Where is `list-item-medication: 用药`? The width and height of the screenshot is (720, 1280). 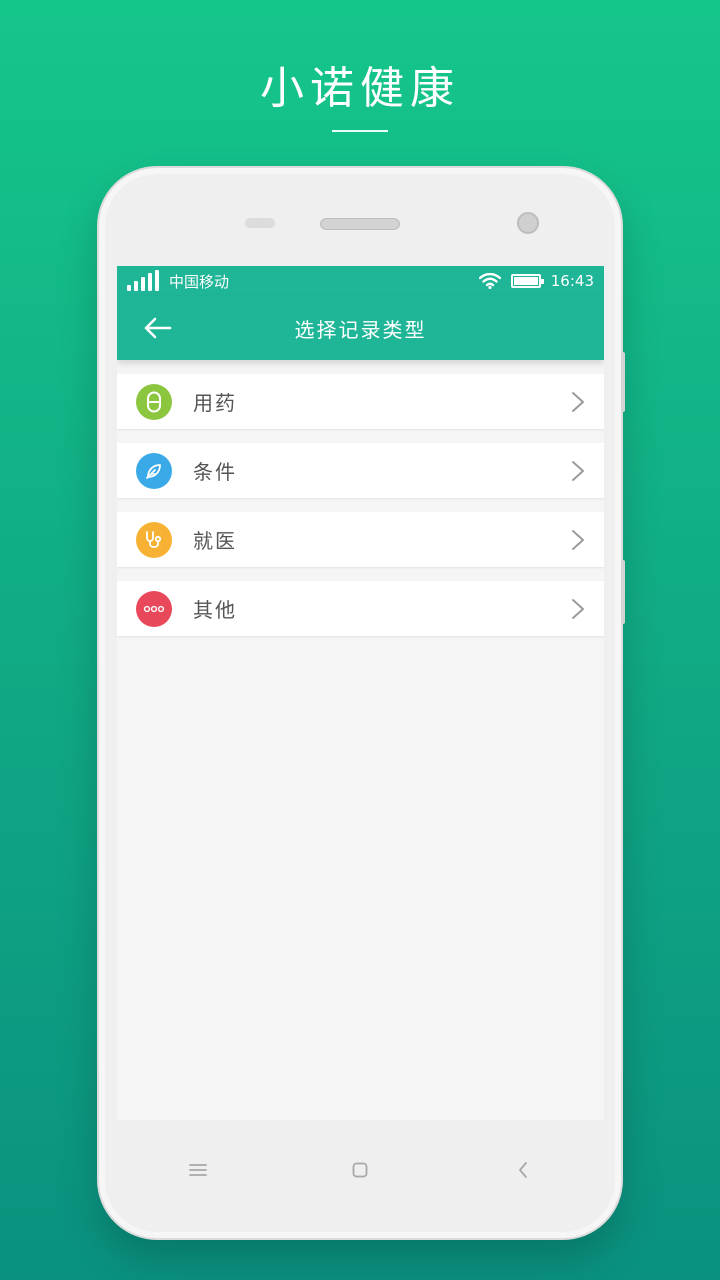 list-item-medication: 用药 is located at coordinates (360, 401).